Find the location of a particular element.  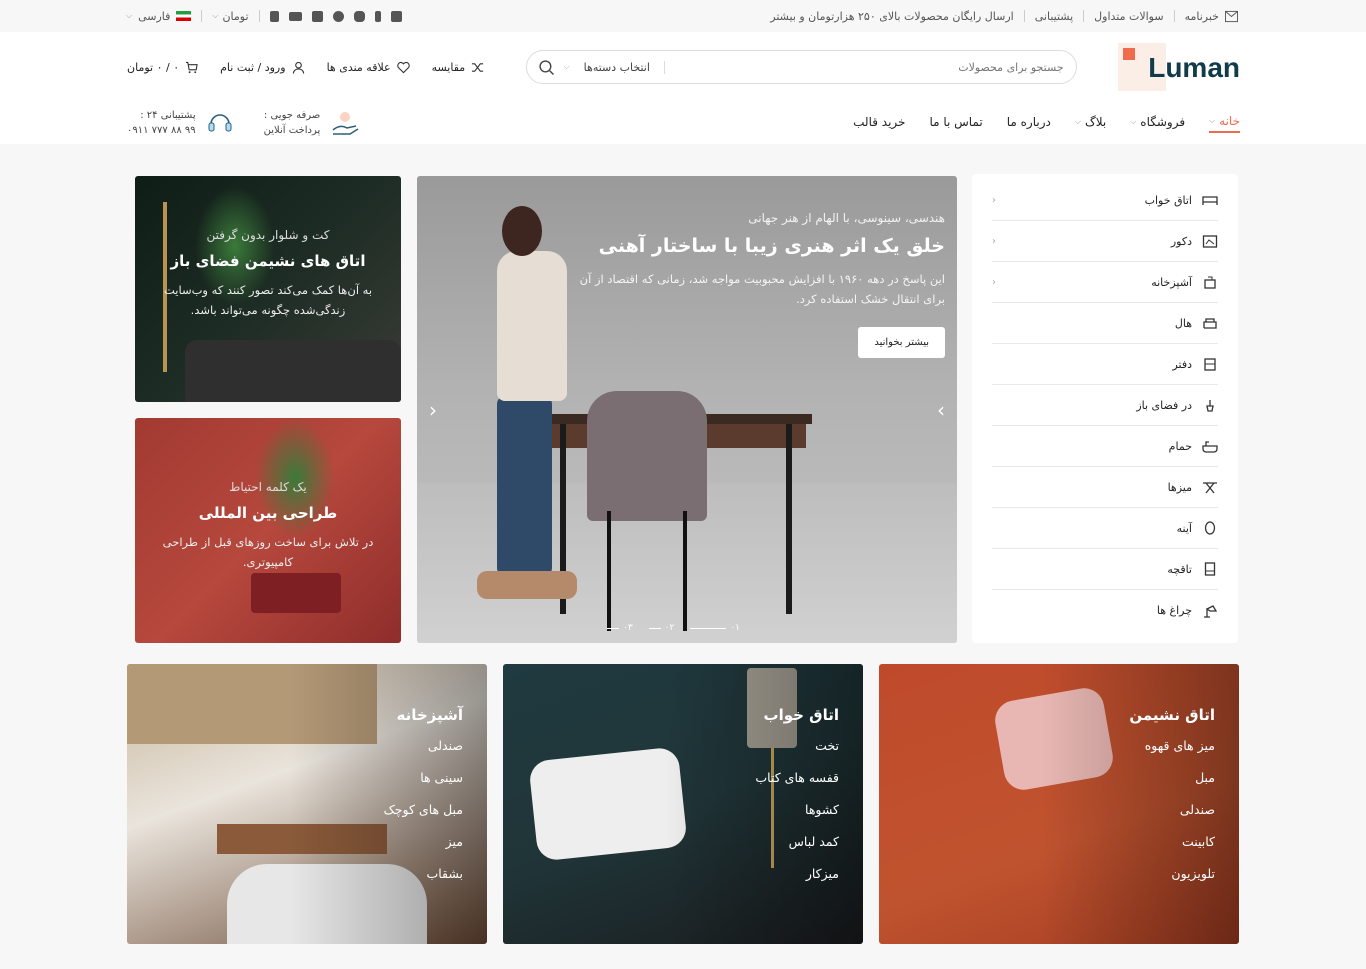

tile-link: سینی ها is located at coordinates (423, 786).